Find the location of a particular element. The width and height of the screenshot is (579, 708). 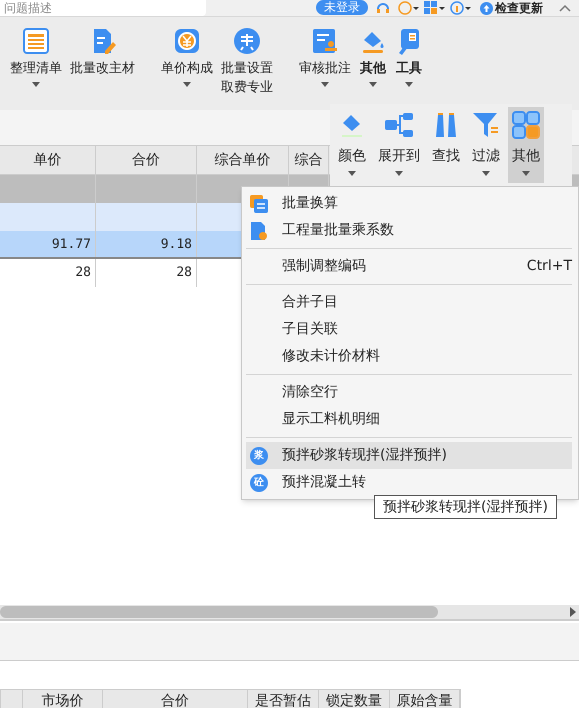

badge-icon: 浆 is located at coordinates (259, 455).